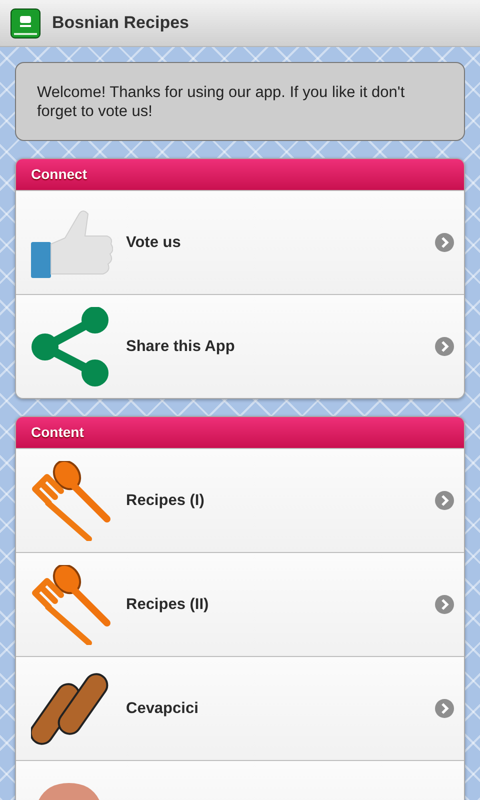 The height and width of the screenshot is (800, 480). What do you see at coordinates (166, 501) in the screenshot?
I see `row-label: Recipes (I)` at bounding box center [166, 501].